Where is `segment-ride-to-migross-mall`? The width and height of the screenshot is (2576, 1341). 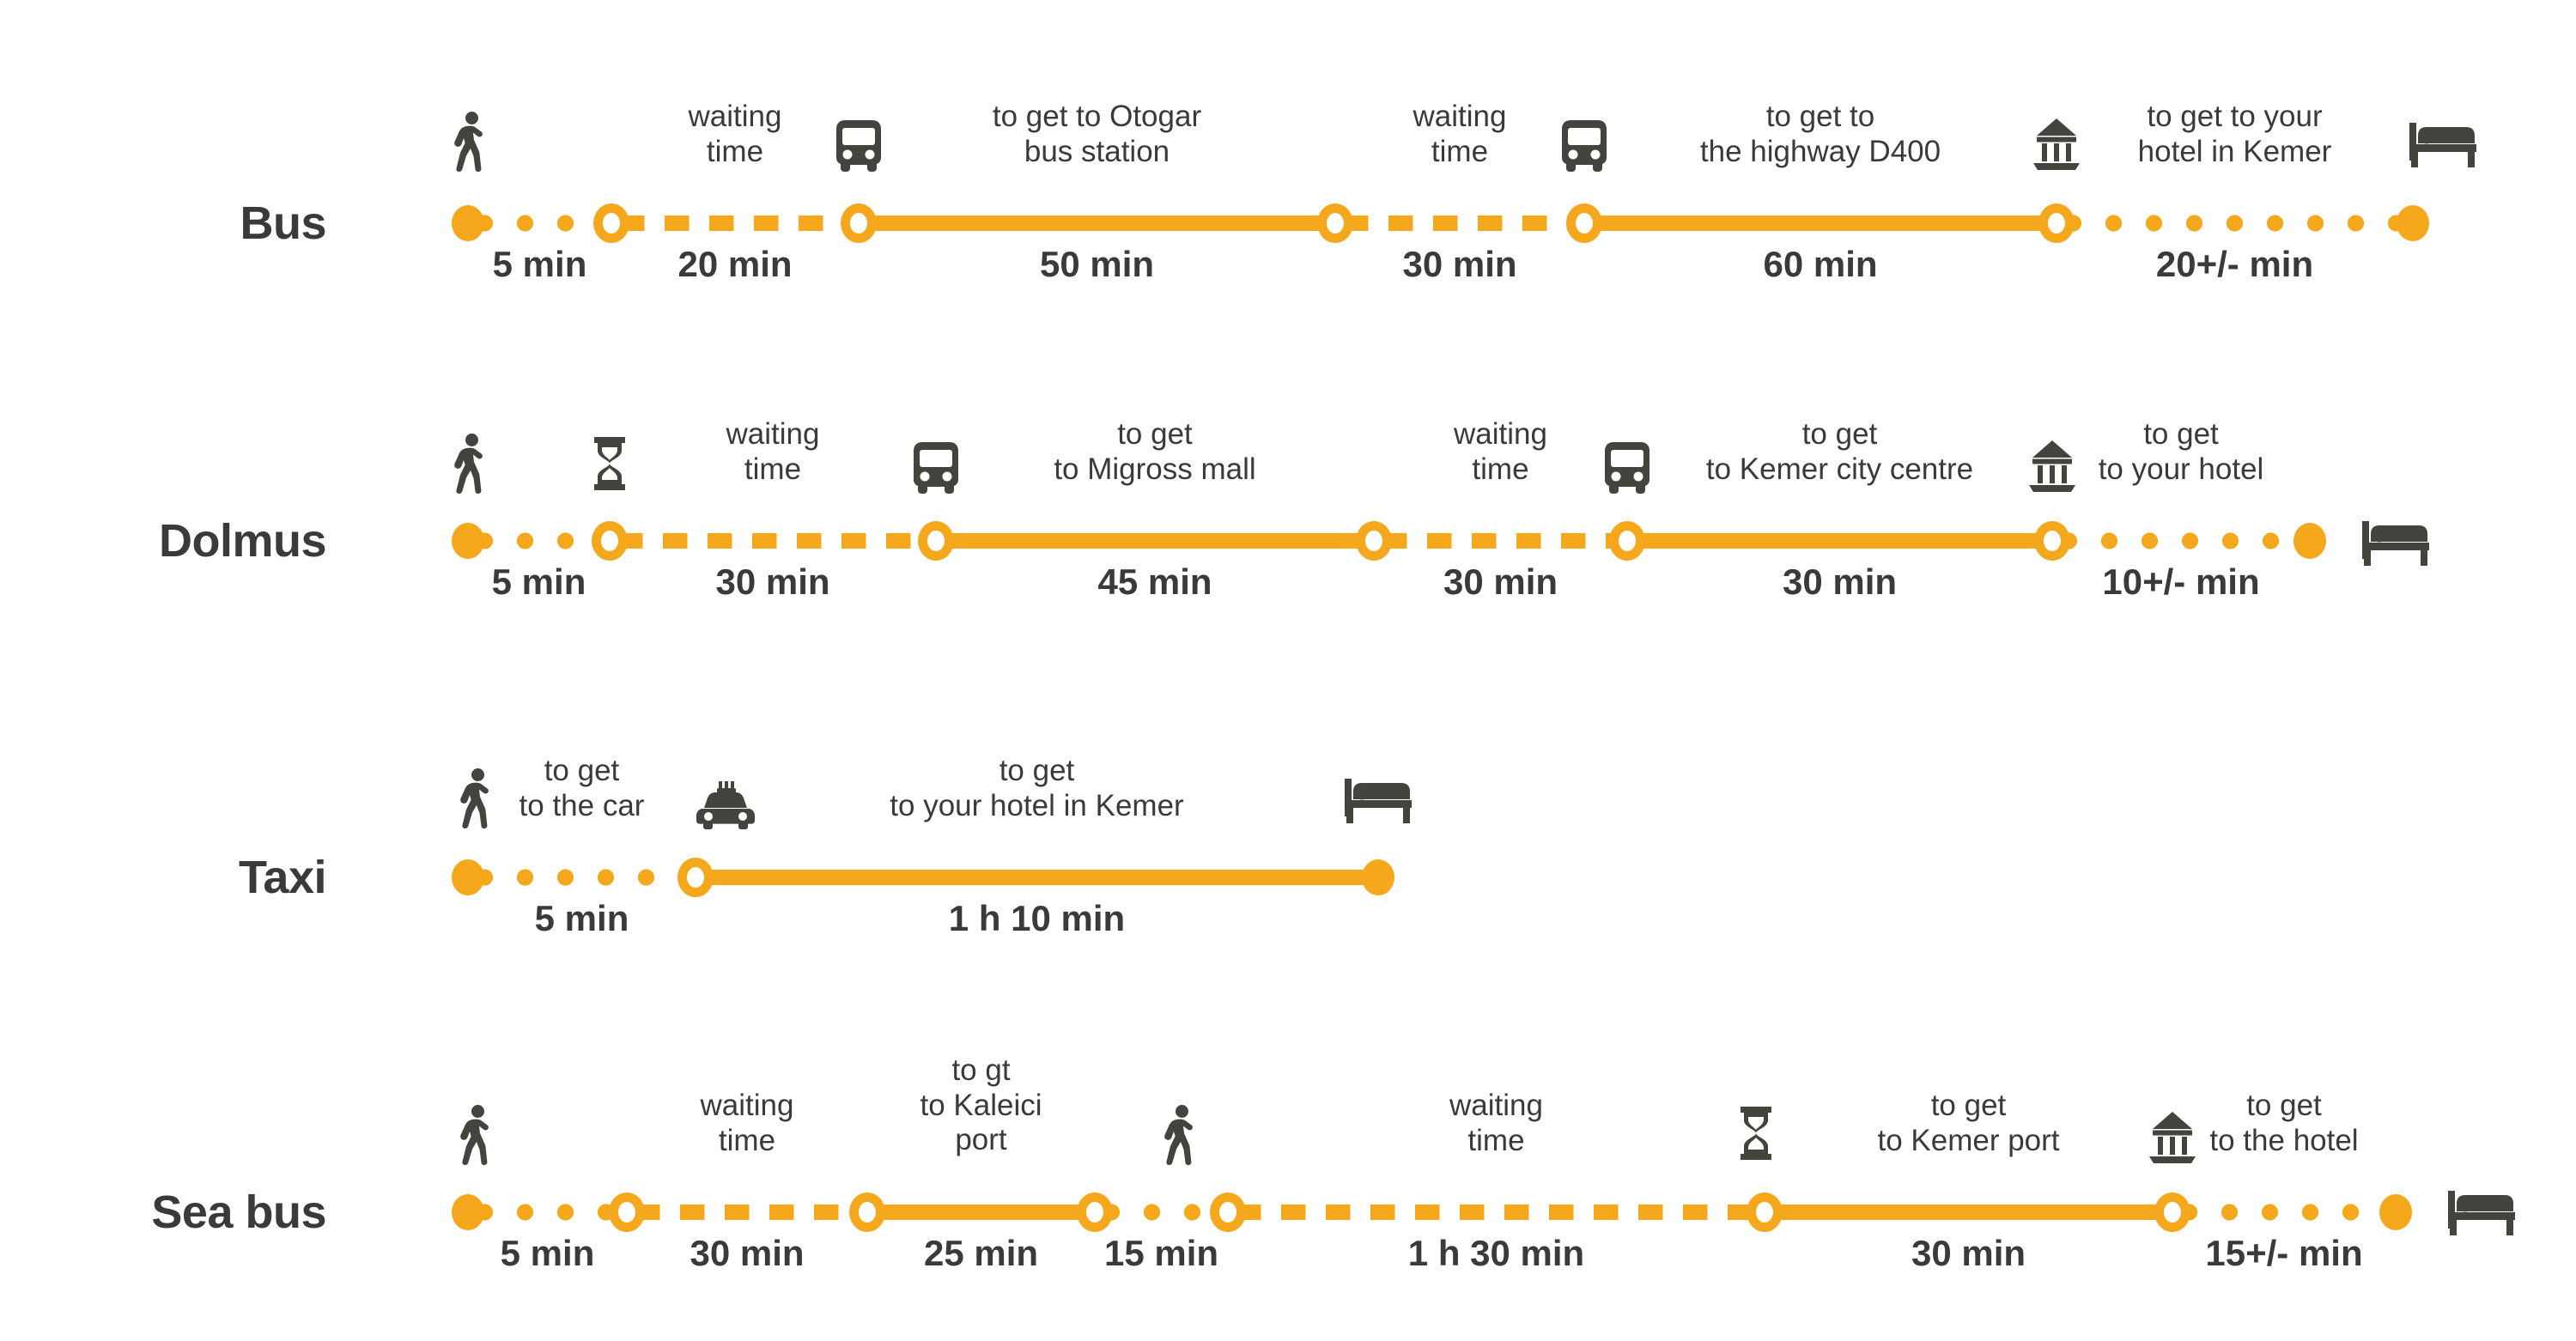 segment-ride-to-migross-mall is located at coordinates (1155, 541).